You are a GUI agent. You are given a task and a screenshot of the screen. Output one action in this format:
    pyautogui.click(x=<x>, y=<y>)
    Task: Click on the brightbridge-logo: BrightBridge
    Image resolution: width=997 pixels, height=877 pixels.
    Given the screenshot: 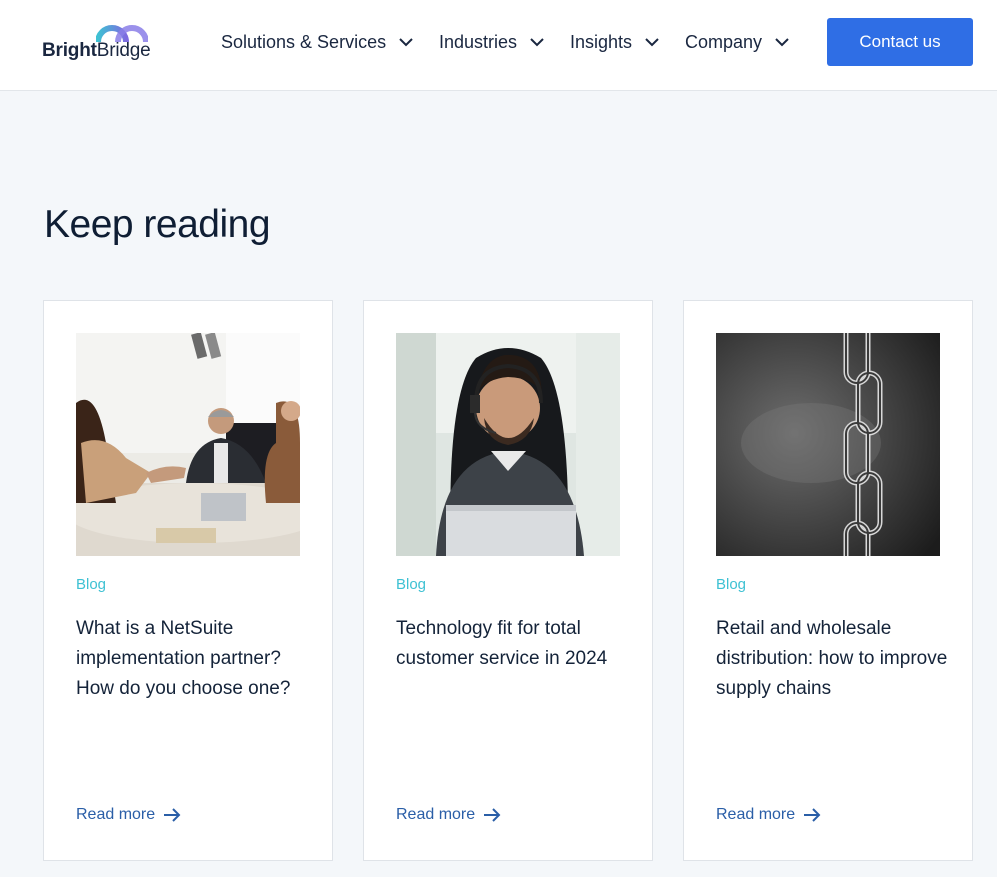 What is the action you would take?
    pyautogui.click(x=98, y=42)
    